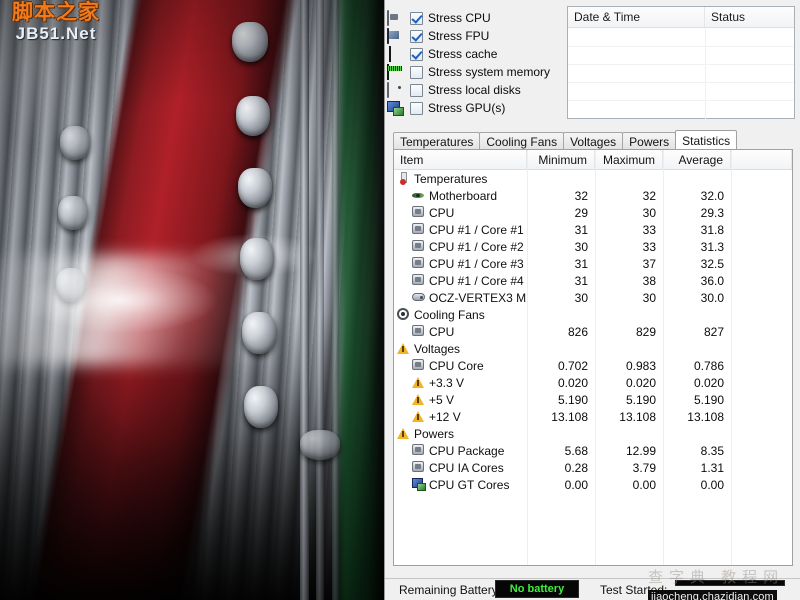 The width and height of the screenshot is (800, 600). What do you see at coordinates (437, 348) in the screenshot?
I see `stat-item-label: Voltages` at bounding box center [437, 348].